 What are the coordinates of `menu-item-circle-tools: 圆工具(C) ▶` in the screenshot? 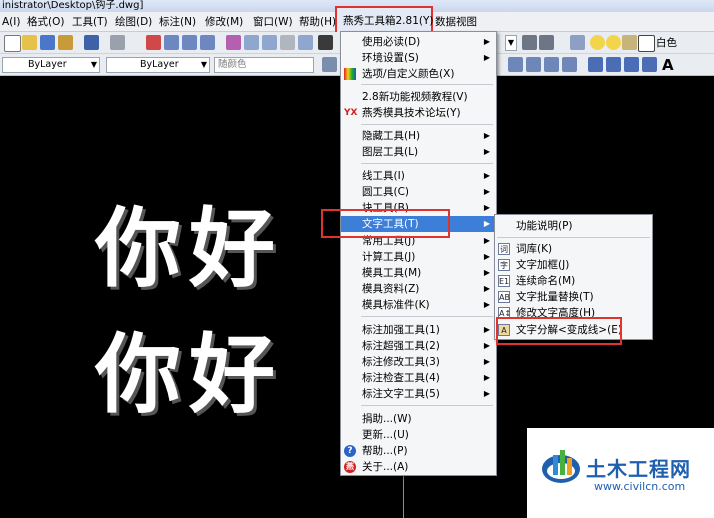 It's located at (418, 192).